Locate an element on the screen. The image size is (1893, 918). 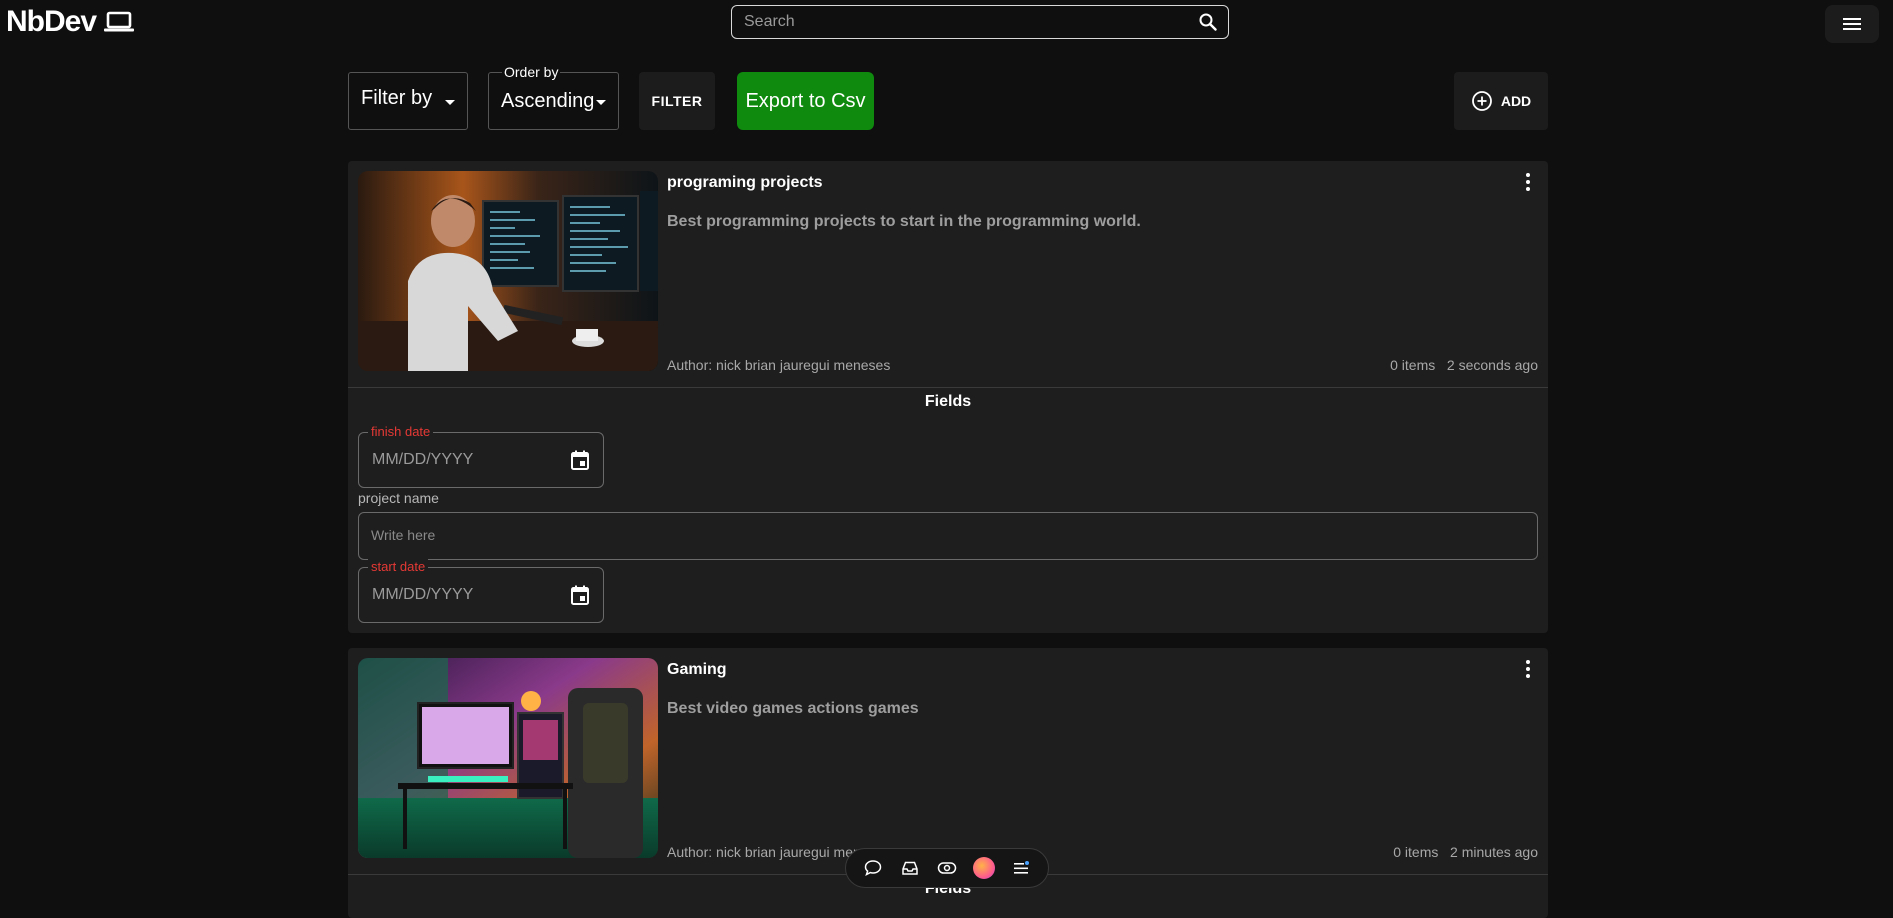
filter-by-label: Filter by is located at coordinates (397, 97).